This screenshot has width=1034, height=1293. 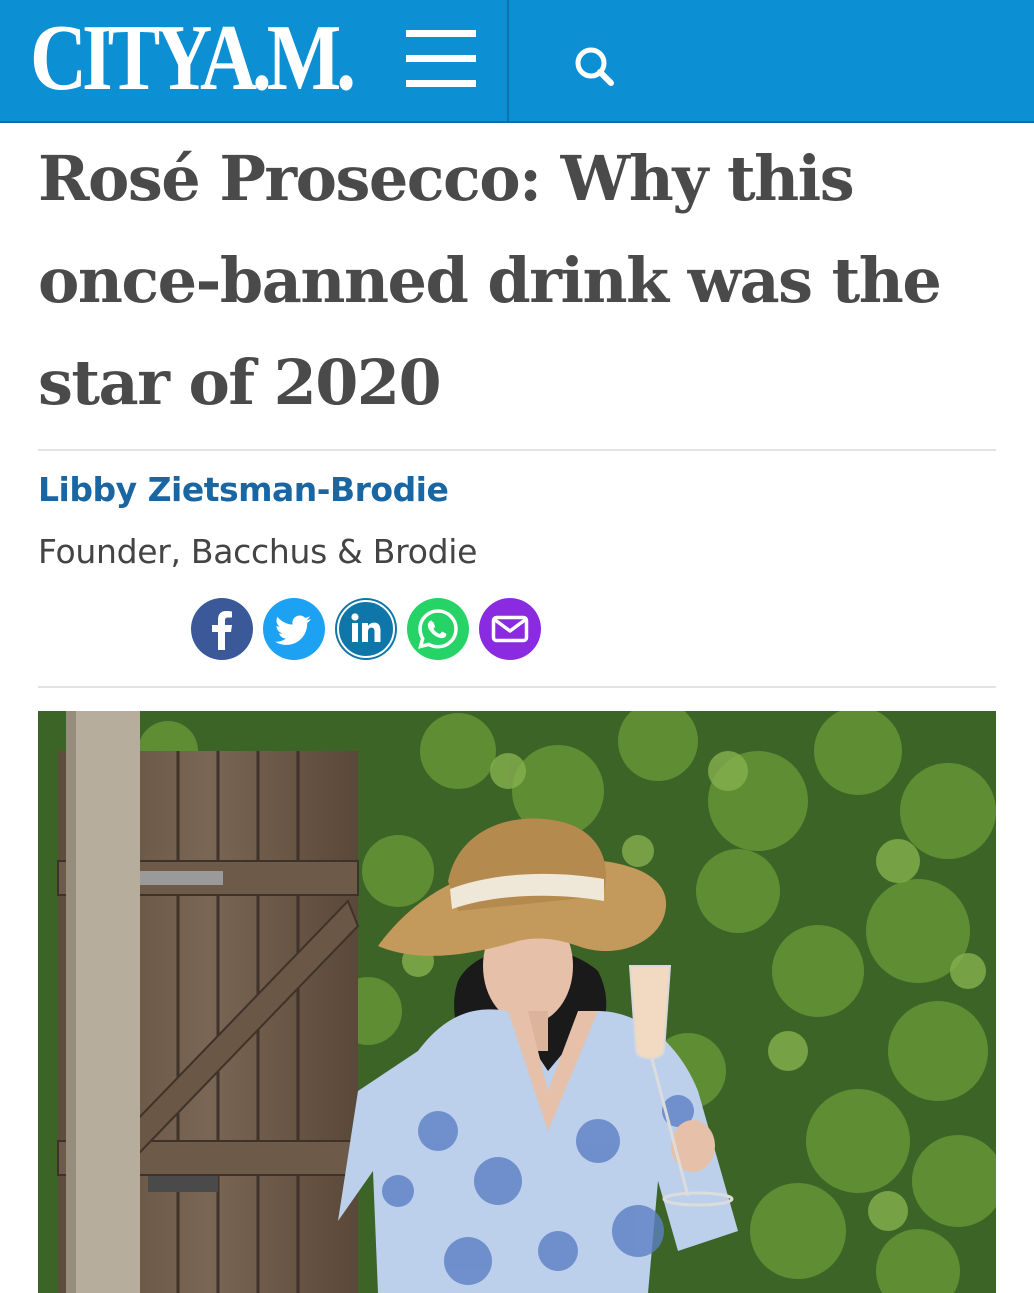 I want to click on twitter-icon, so click(x=294, y=629).